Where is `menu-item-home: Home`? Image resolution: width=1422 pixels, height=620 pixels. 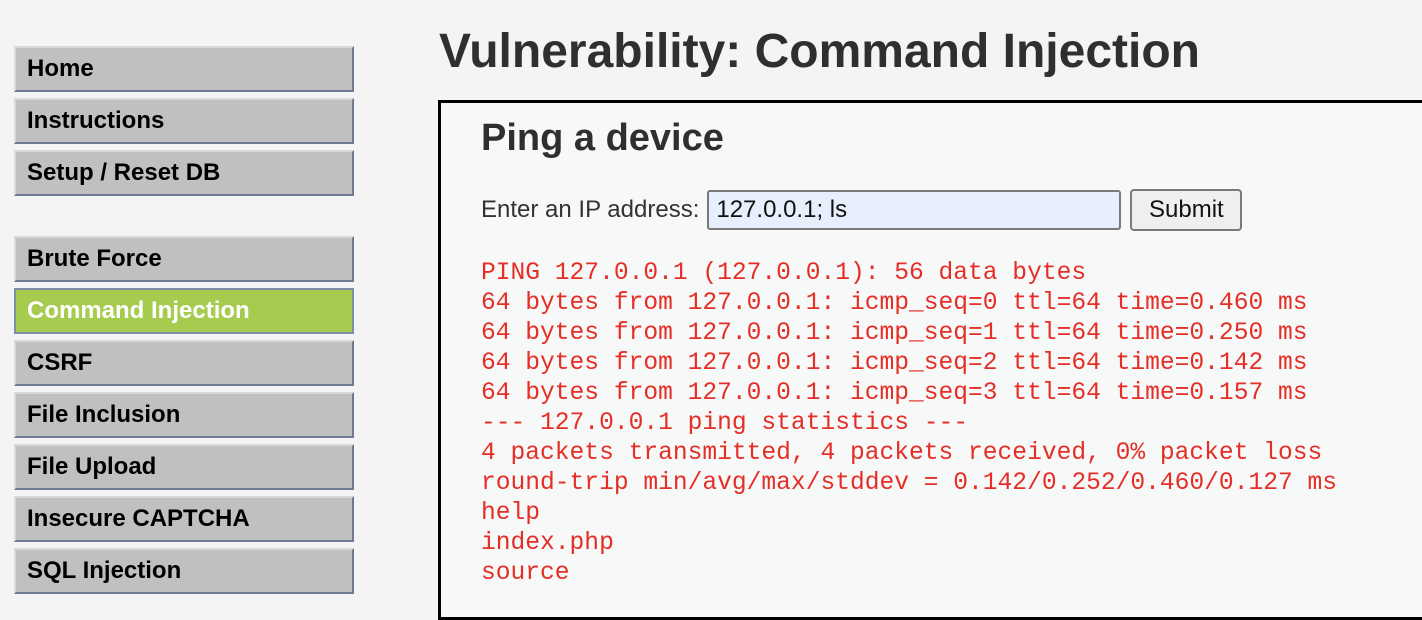
menu-item-home: Home is located at coordinates (184, 69).